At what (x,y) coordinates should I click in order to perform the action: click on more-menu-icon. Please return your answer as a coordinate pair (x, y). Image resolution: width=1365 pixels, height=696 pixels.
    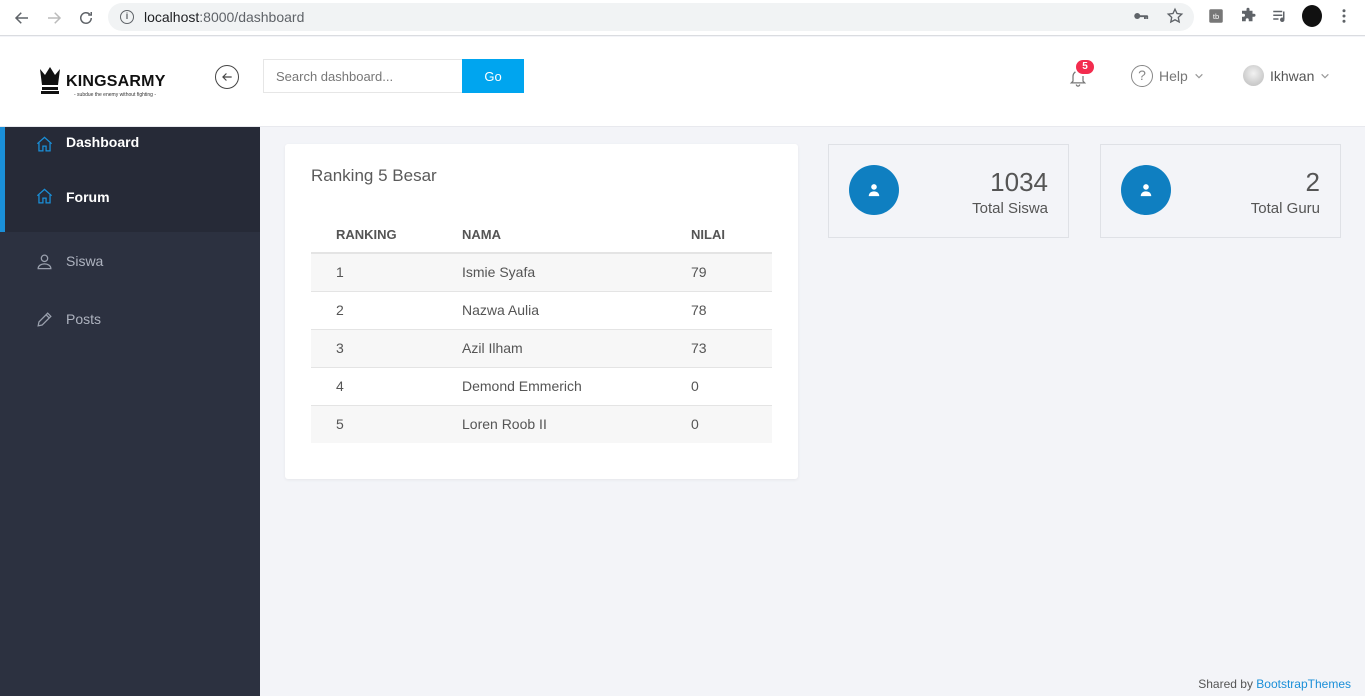
    Looking at the image, I should click on (1344, 16).